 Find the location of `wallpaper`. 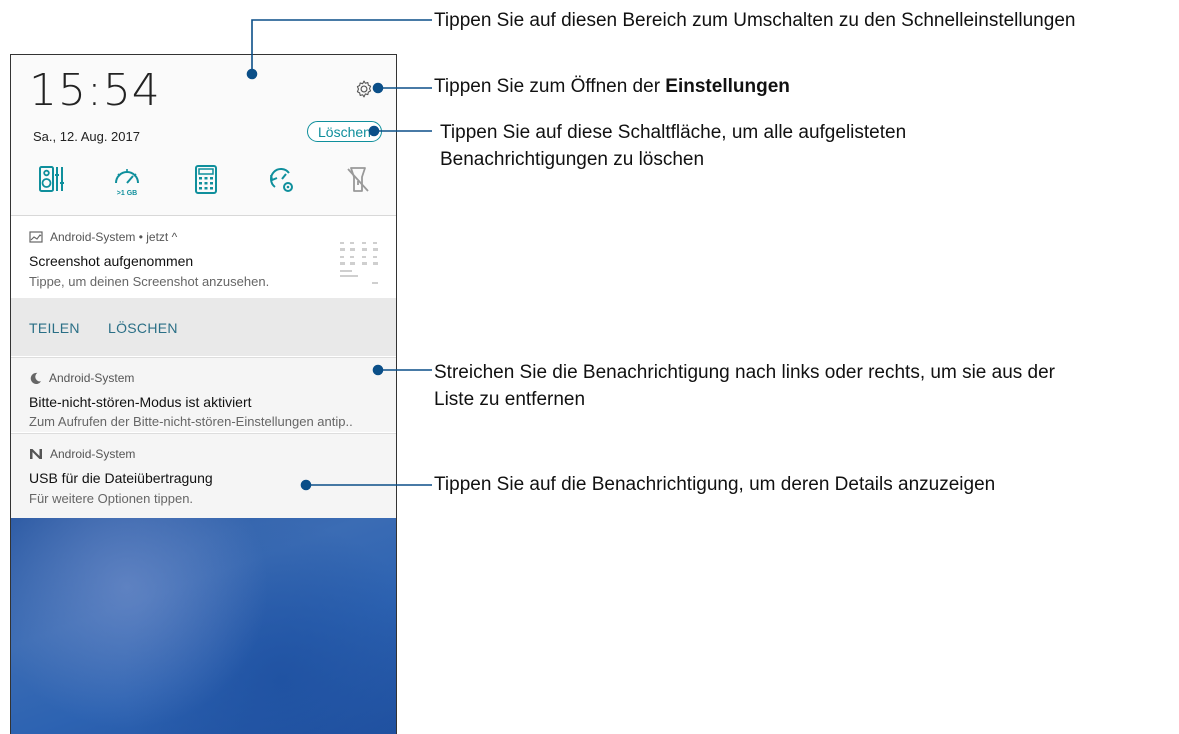

wallpaper is located at coordinates (203, 626).